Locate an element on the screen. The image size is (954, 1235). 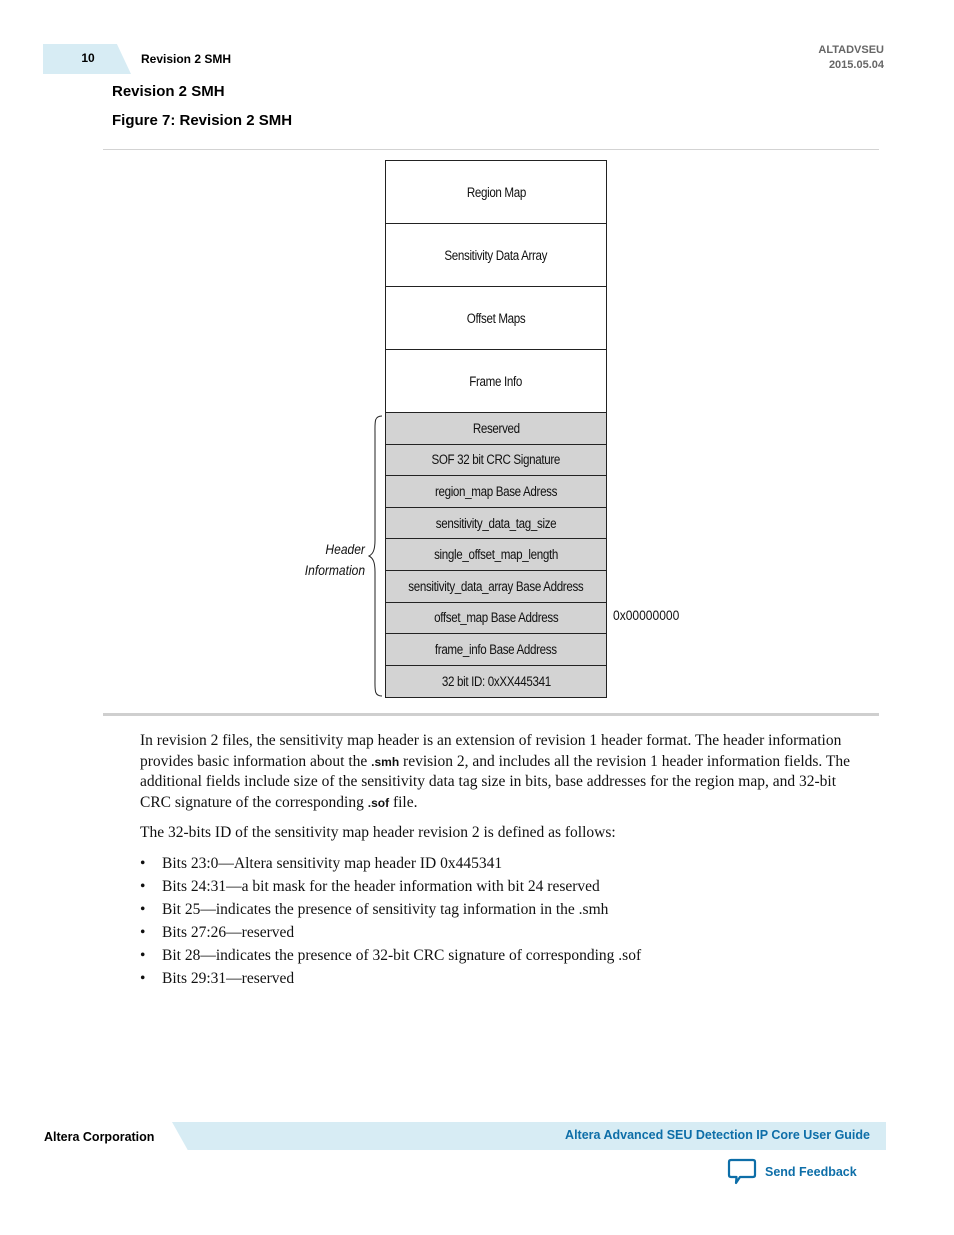
block-frame-info: Frame Info is located at coordinates (496, 381).